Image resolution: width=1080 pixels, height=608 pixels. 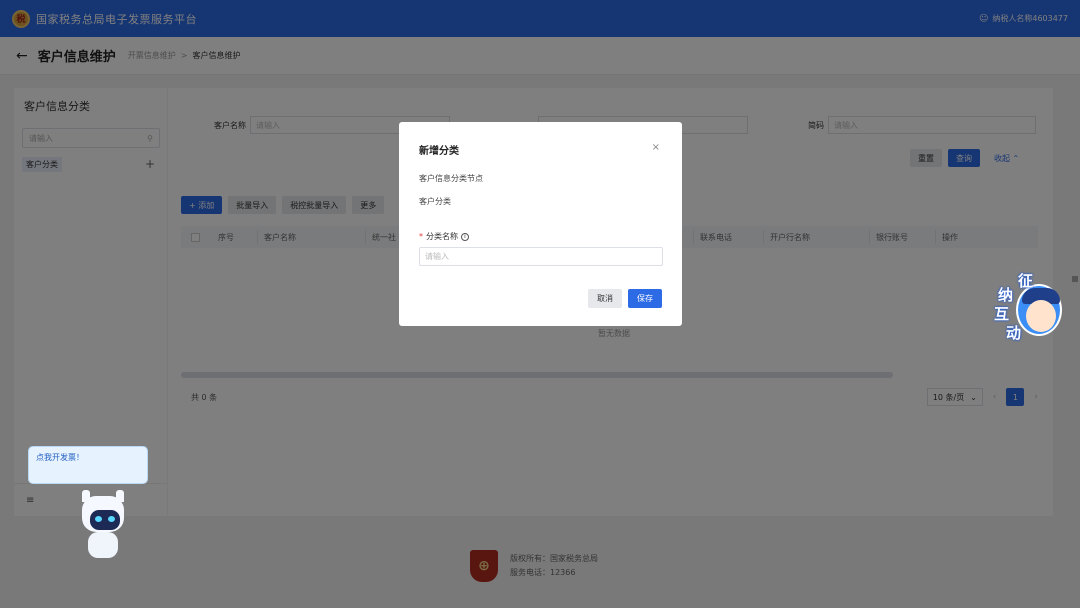 I want to click on assistant-bubble: 点我开发票！, so click(x=88, y=465).